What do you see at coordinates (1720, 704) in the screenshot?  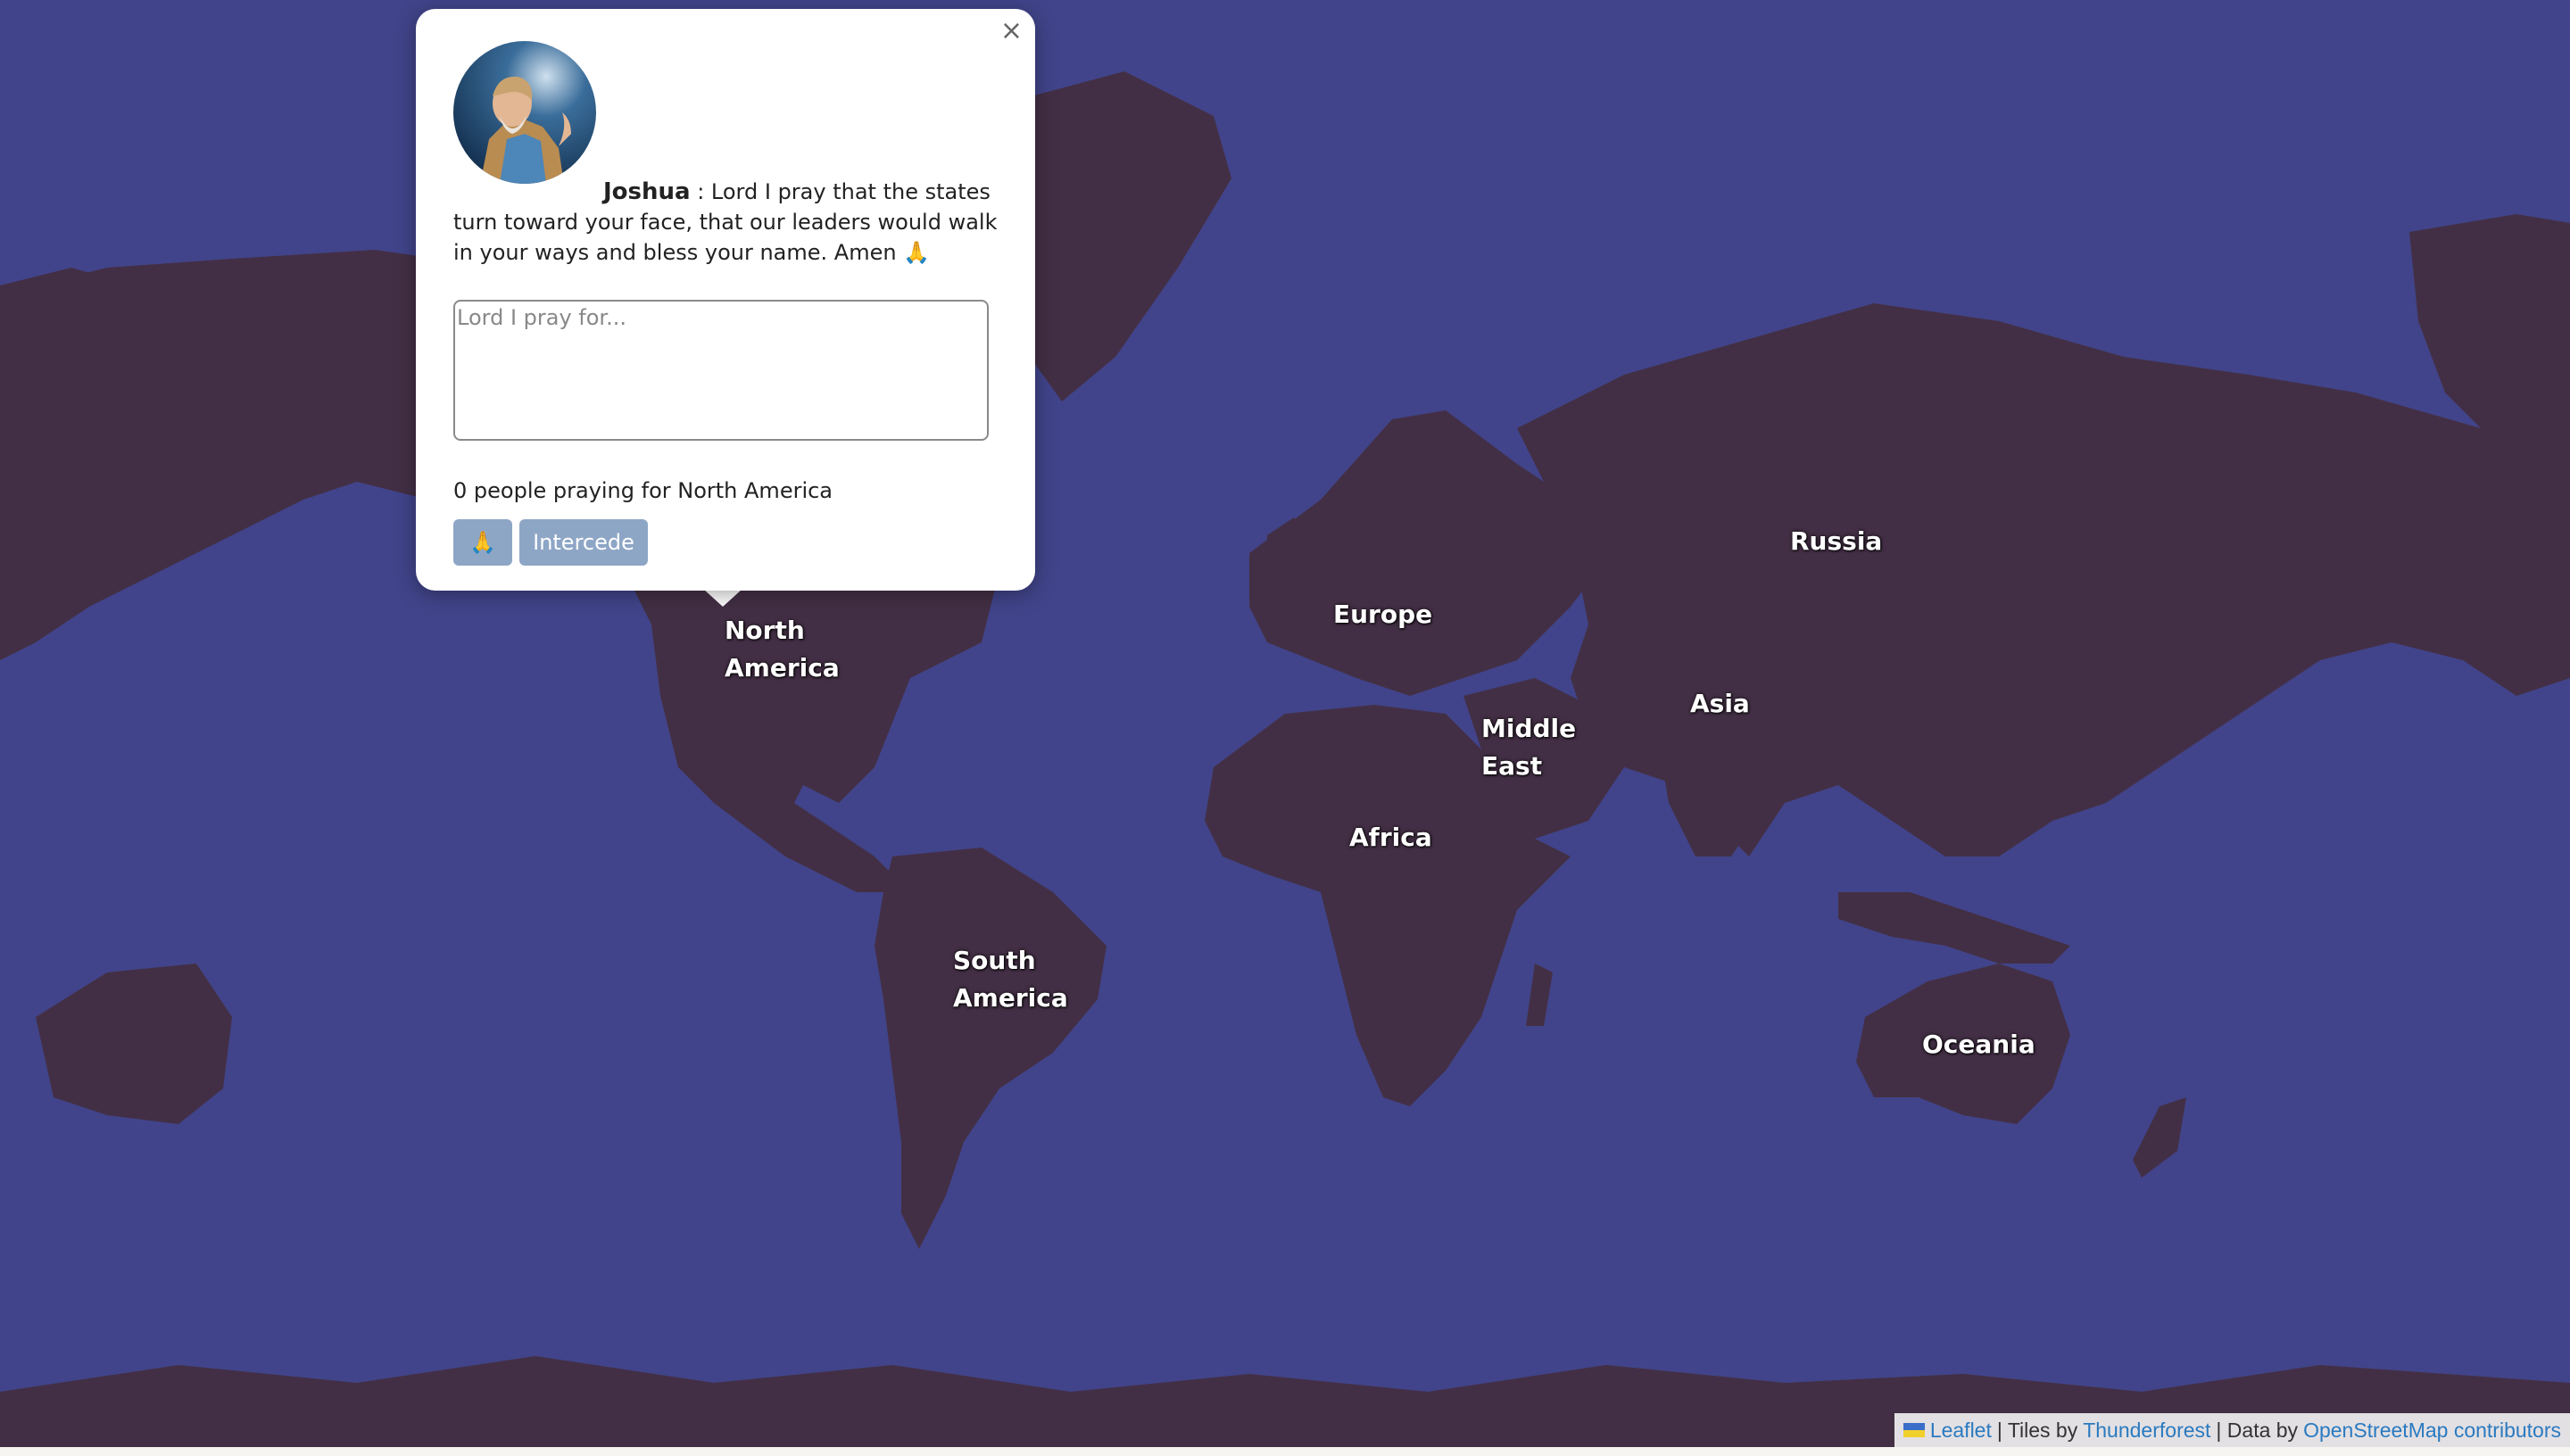 I see `region-label-asia: Asia` at bounding box center [1720, 704].